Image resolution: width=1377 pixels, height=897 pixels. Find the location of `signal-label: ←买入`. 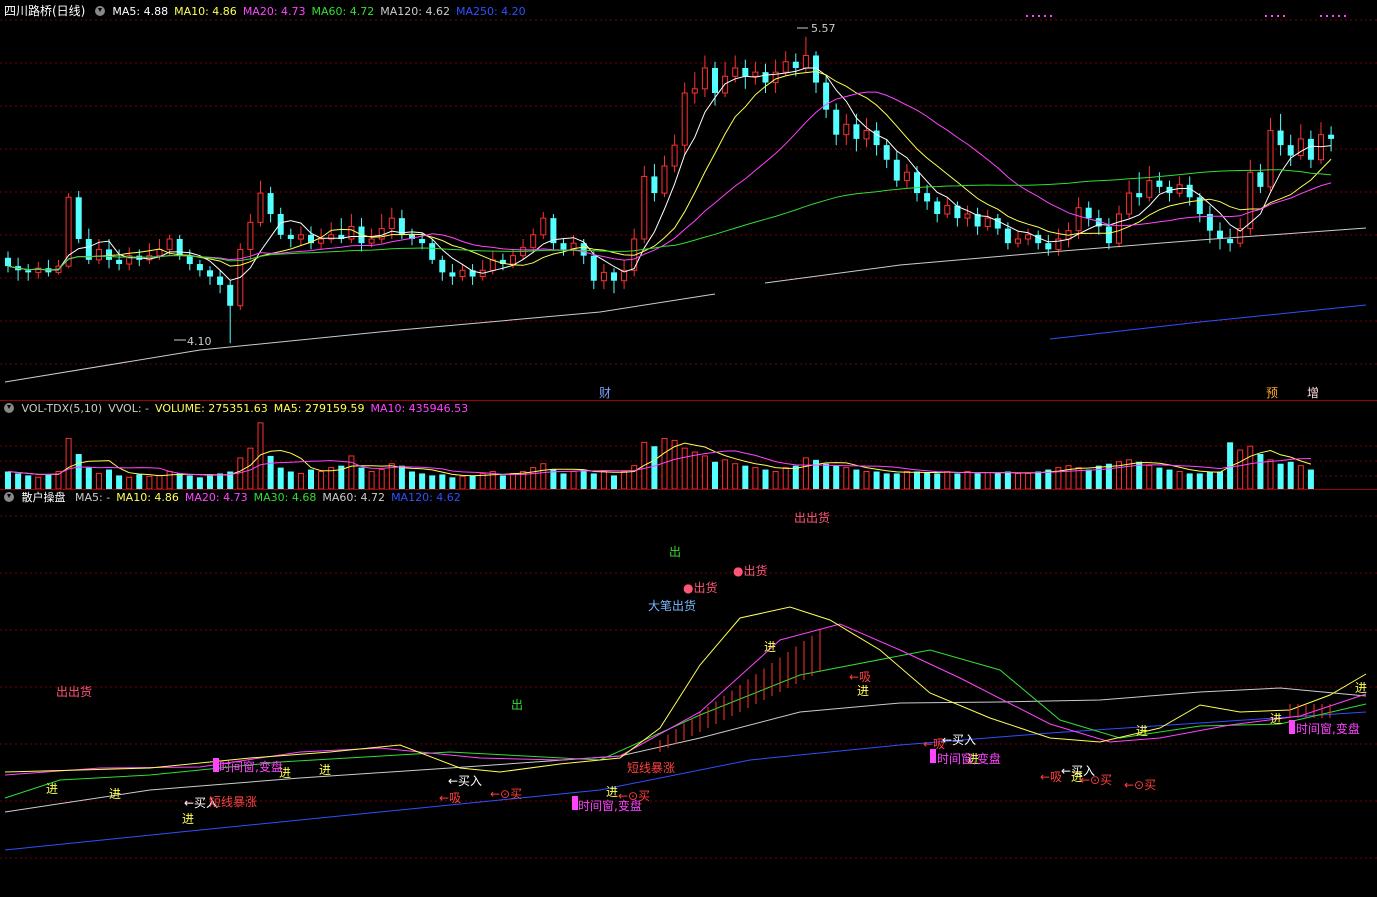

signal-label: ←买入 is located at coordinates (959, 740).